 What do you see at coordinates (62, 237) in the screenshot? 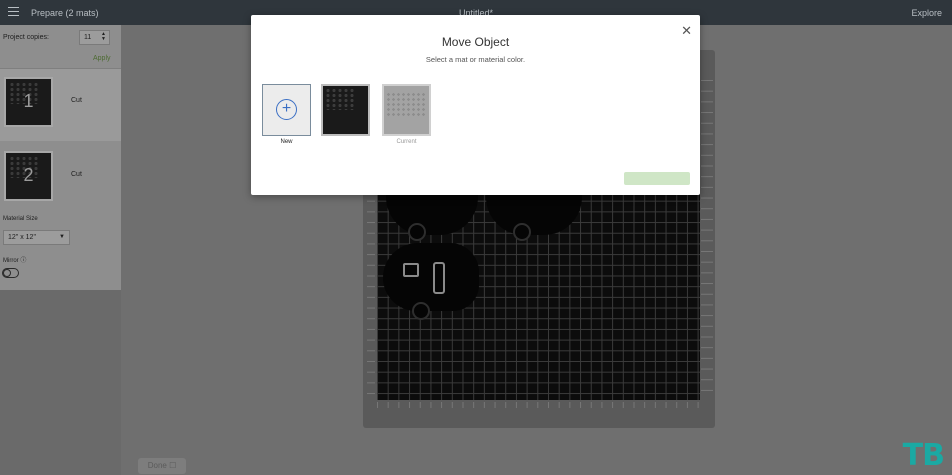
I see `chevron-down-icon: ▼` at bounding box center [62, 237].